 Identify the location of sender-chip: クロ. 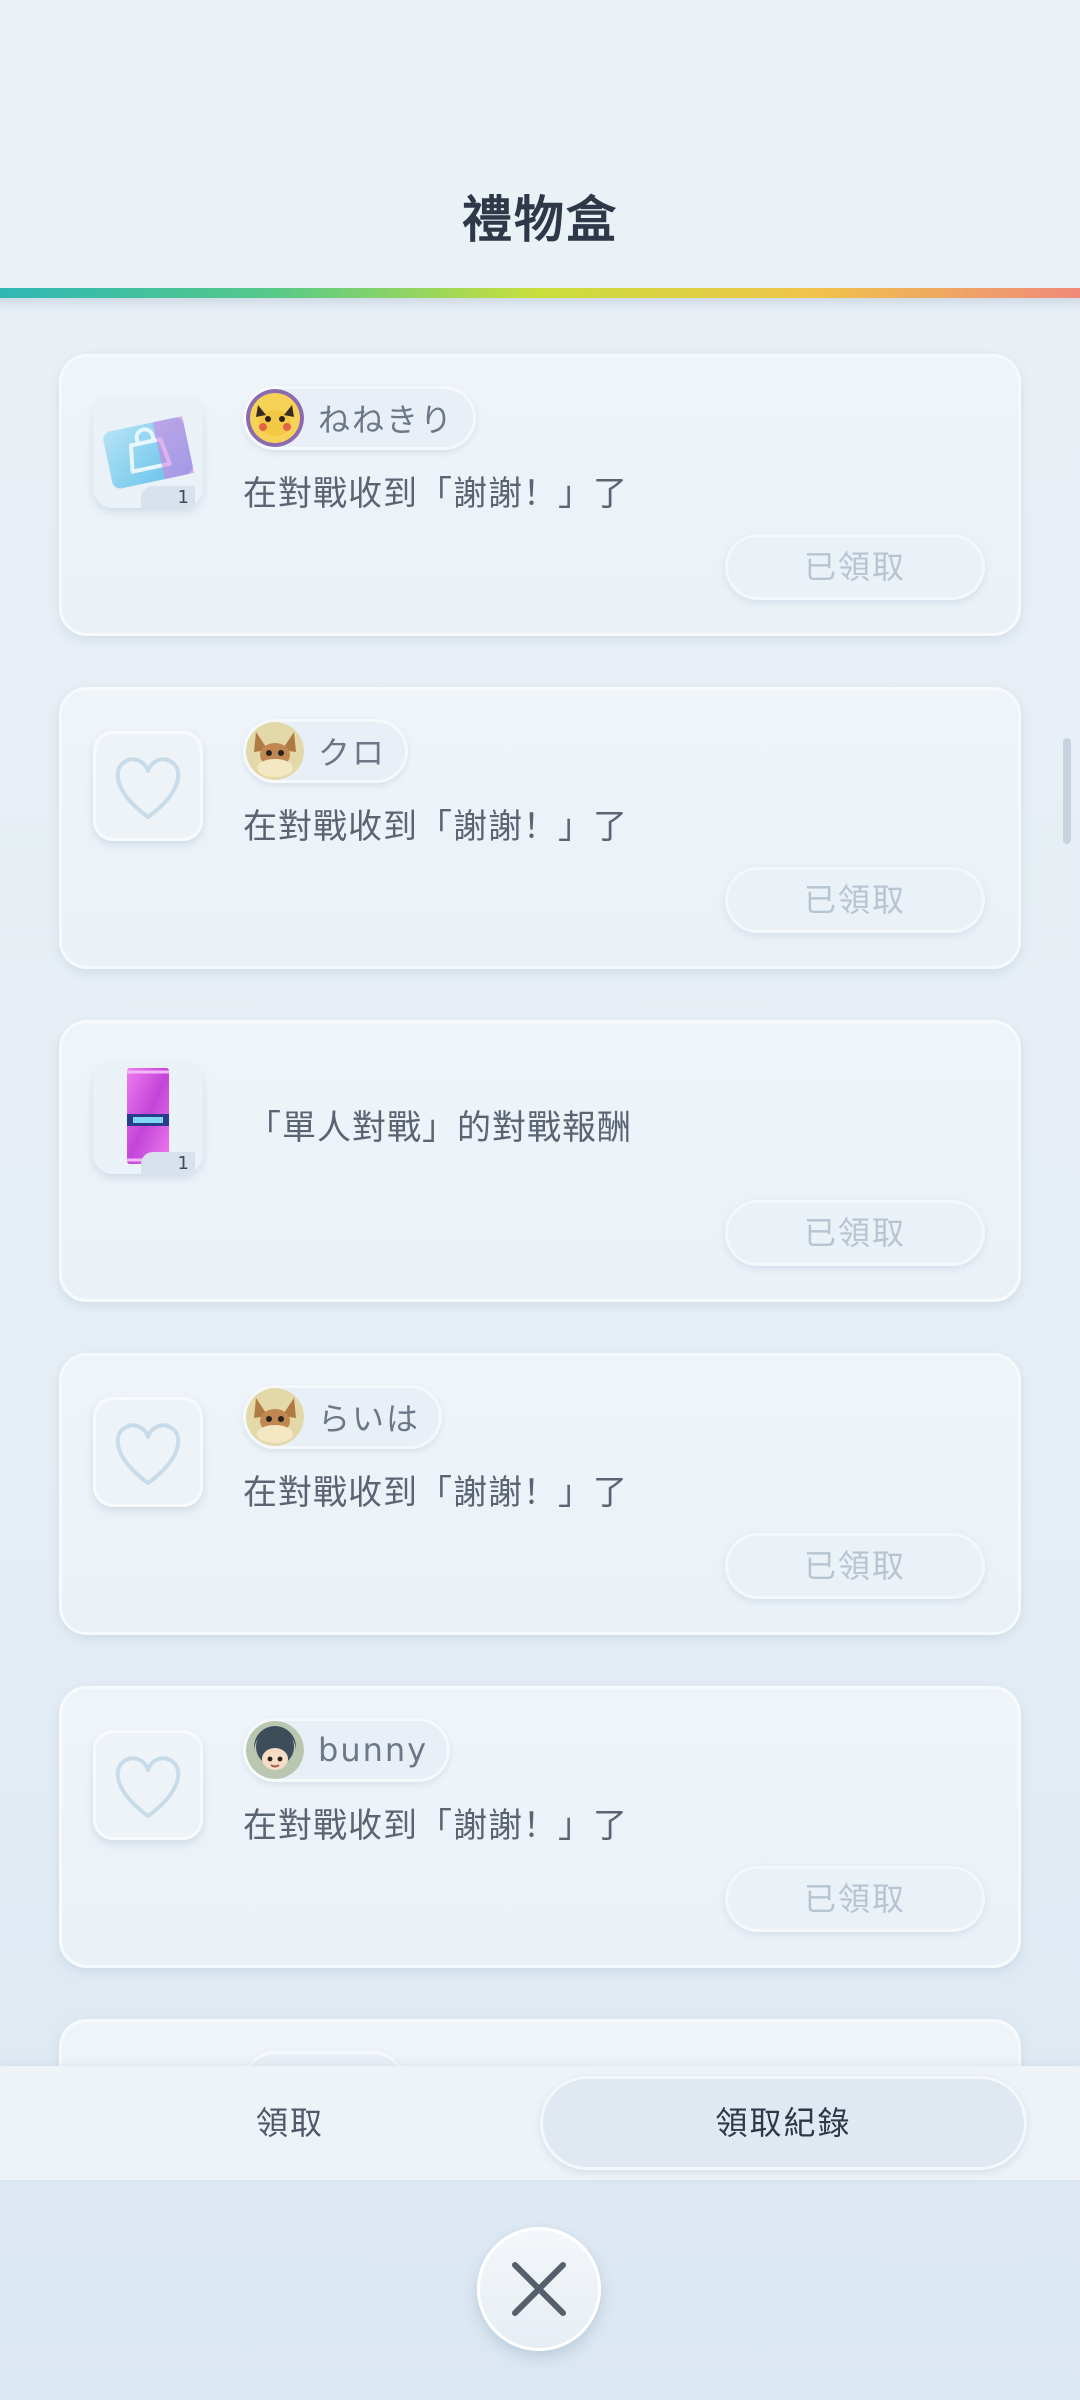
(326, 751).